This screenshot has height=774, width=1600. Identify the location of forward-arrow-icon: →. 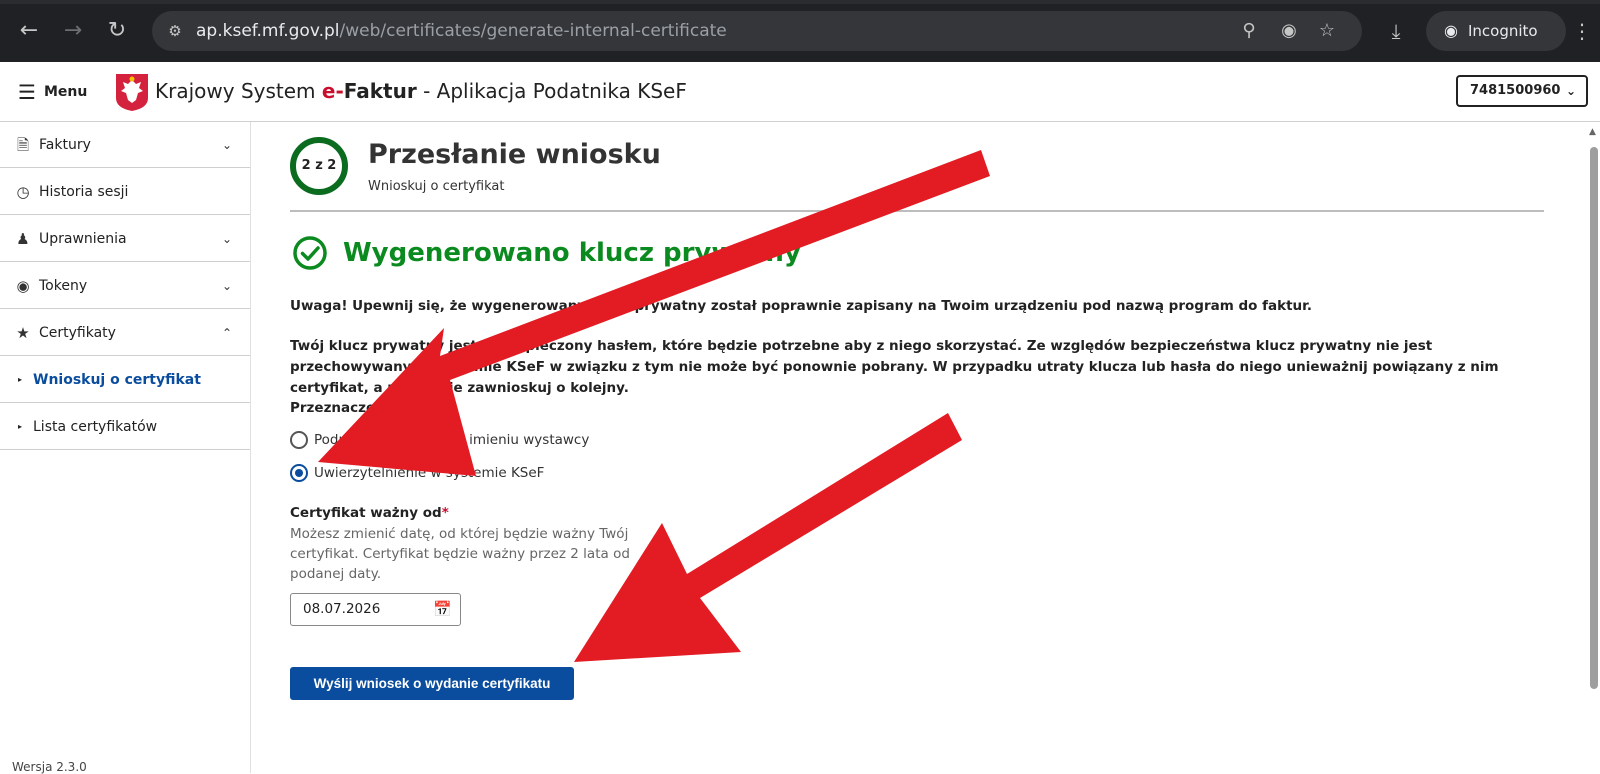
(73, 31).